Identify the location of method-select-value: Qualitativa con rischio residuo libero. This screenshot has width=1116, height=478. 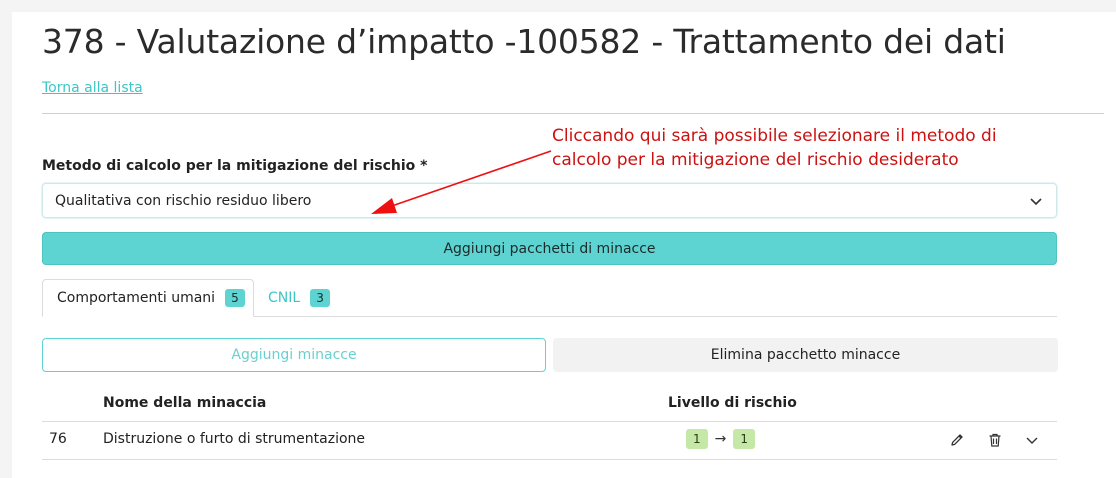
(183, 200).